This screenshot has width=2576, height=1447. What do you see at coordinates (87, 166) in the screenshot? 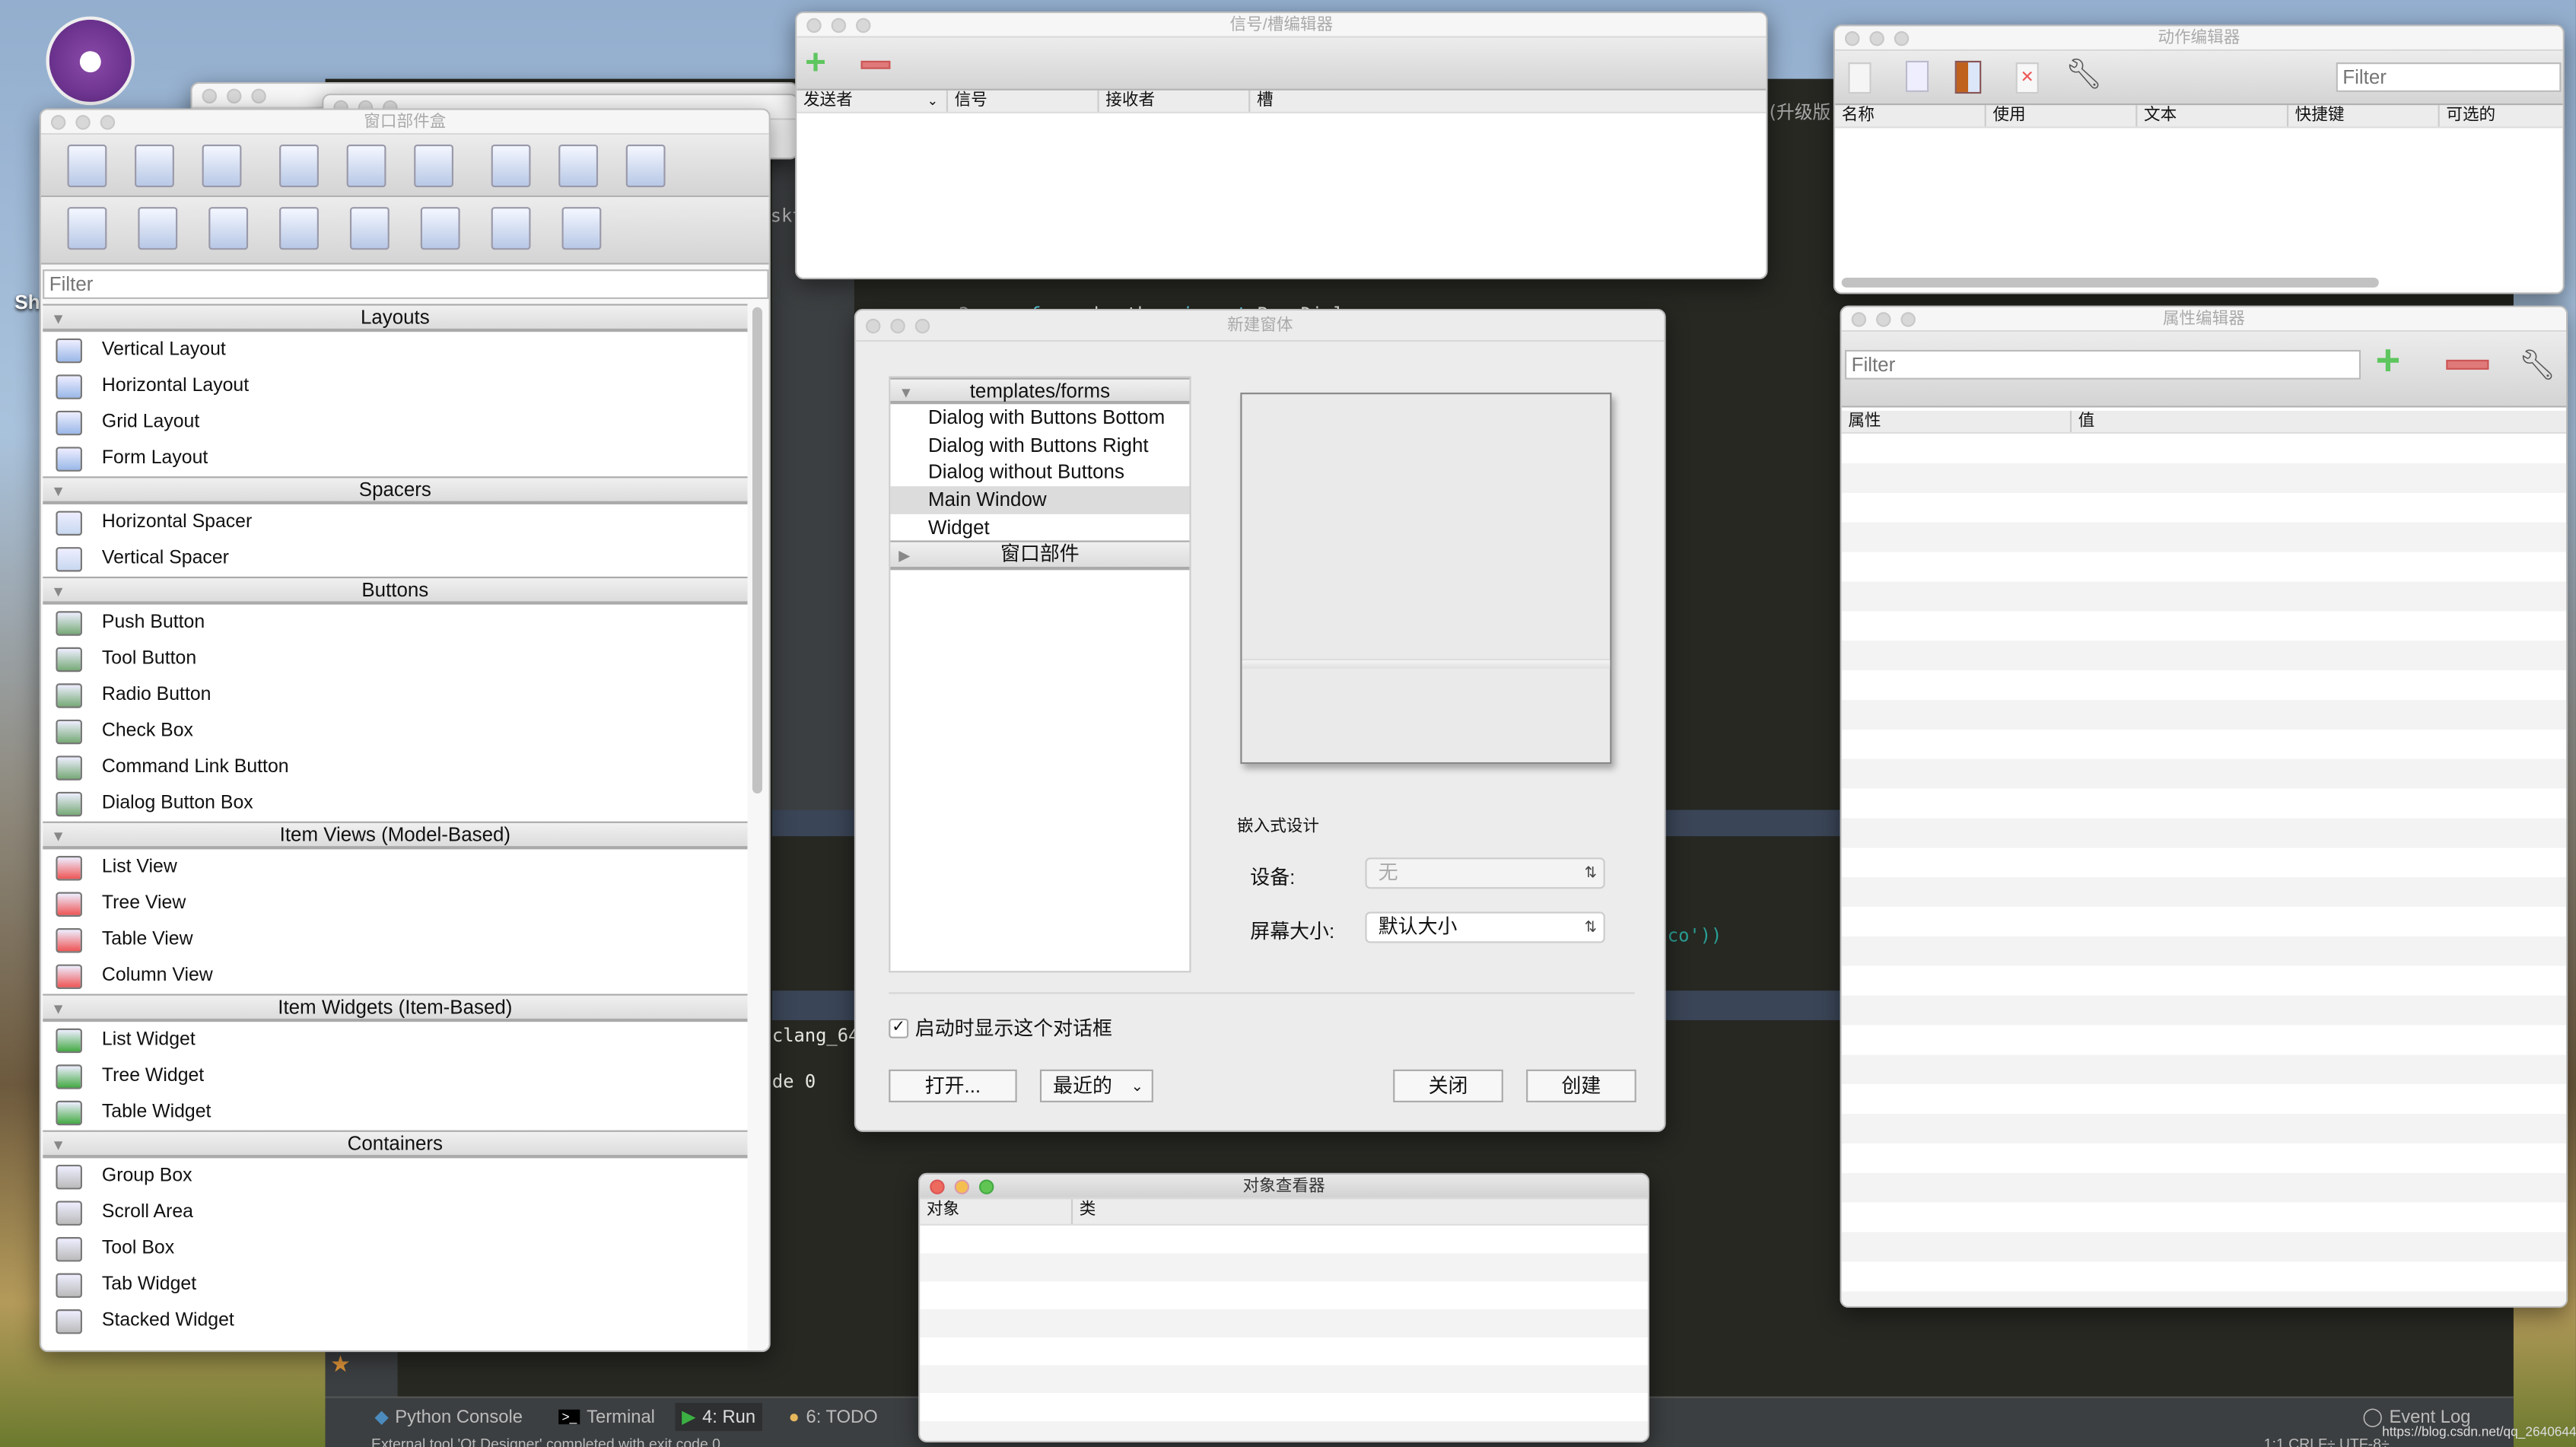
I see `new-icon` at bounding box center [87, 166].